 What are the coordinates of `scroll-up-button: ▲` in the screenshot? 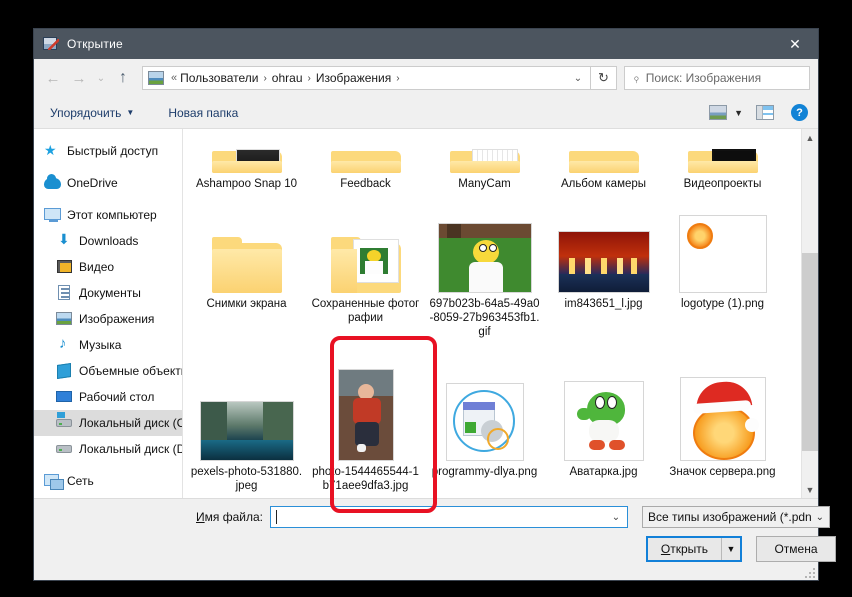 It's located at (810, 137).